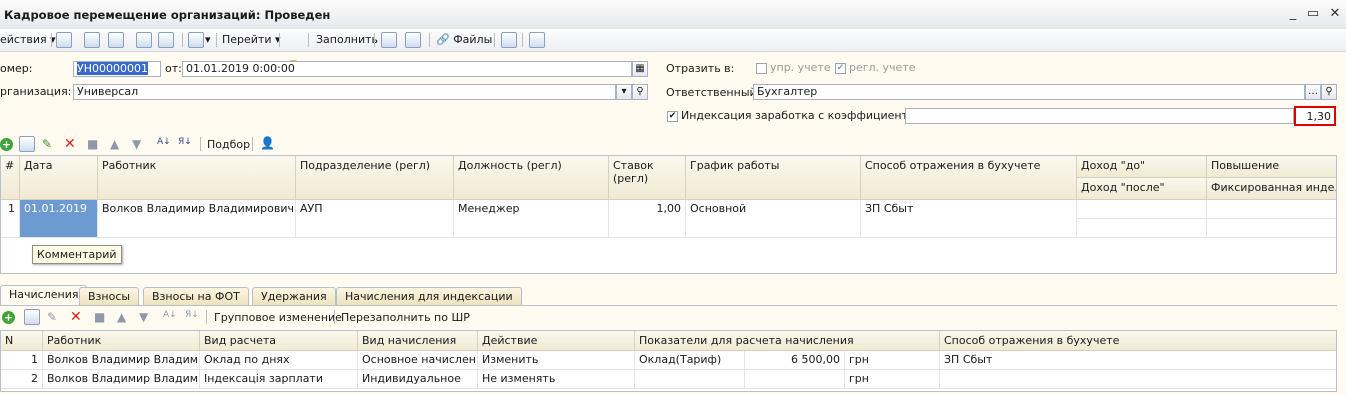  I want to click on tab-accruals: Начисления, so click(44, 295).